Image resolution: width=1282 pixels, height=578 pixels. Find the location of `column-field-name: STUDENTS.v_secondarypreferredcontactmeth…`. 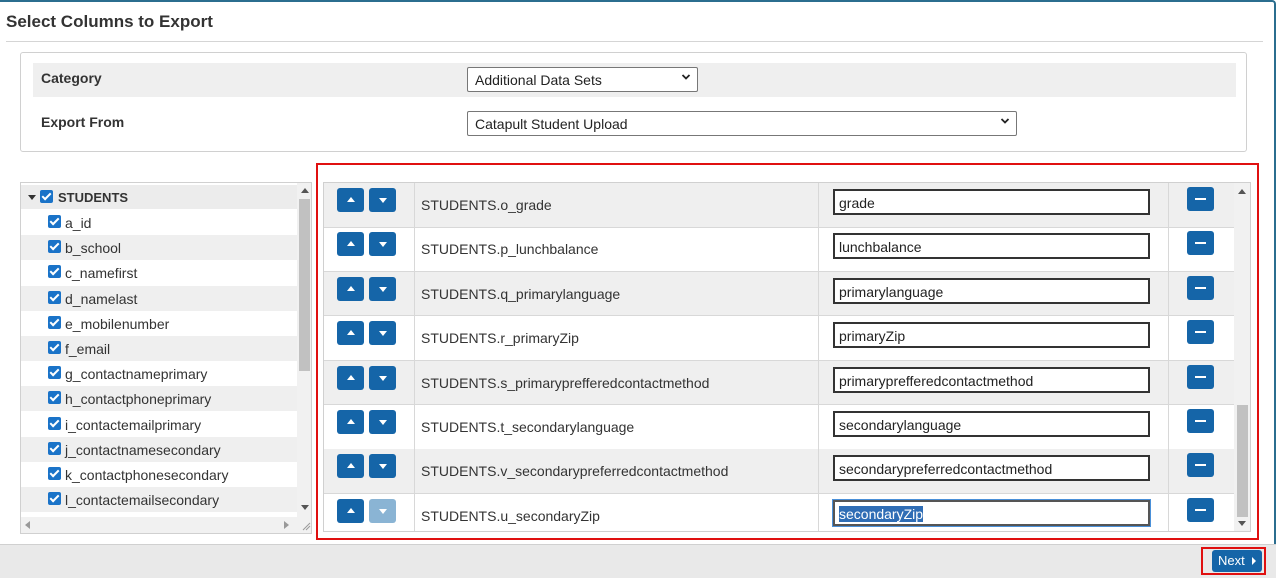

column-field-name: STUDENTS.v_secondarypreferredcontactmeth… is located at coordinates (575, 471).